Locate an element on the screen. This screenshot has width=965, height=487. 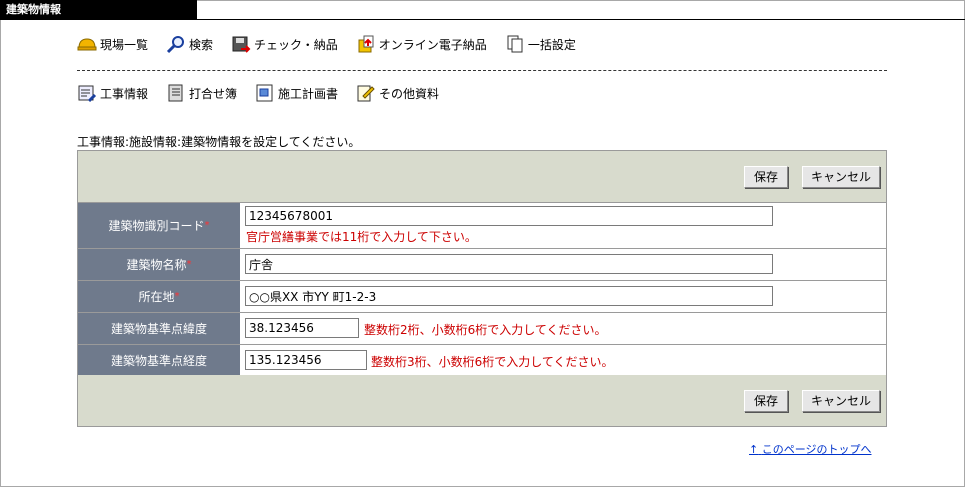
row-address: 所在地 * is located at coordinates (482, 296).